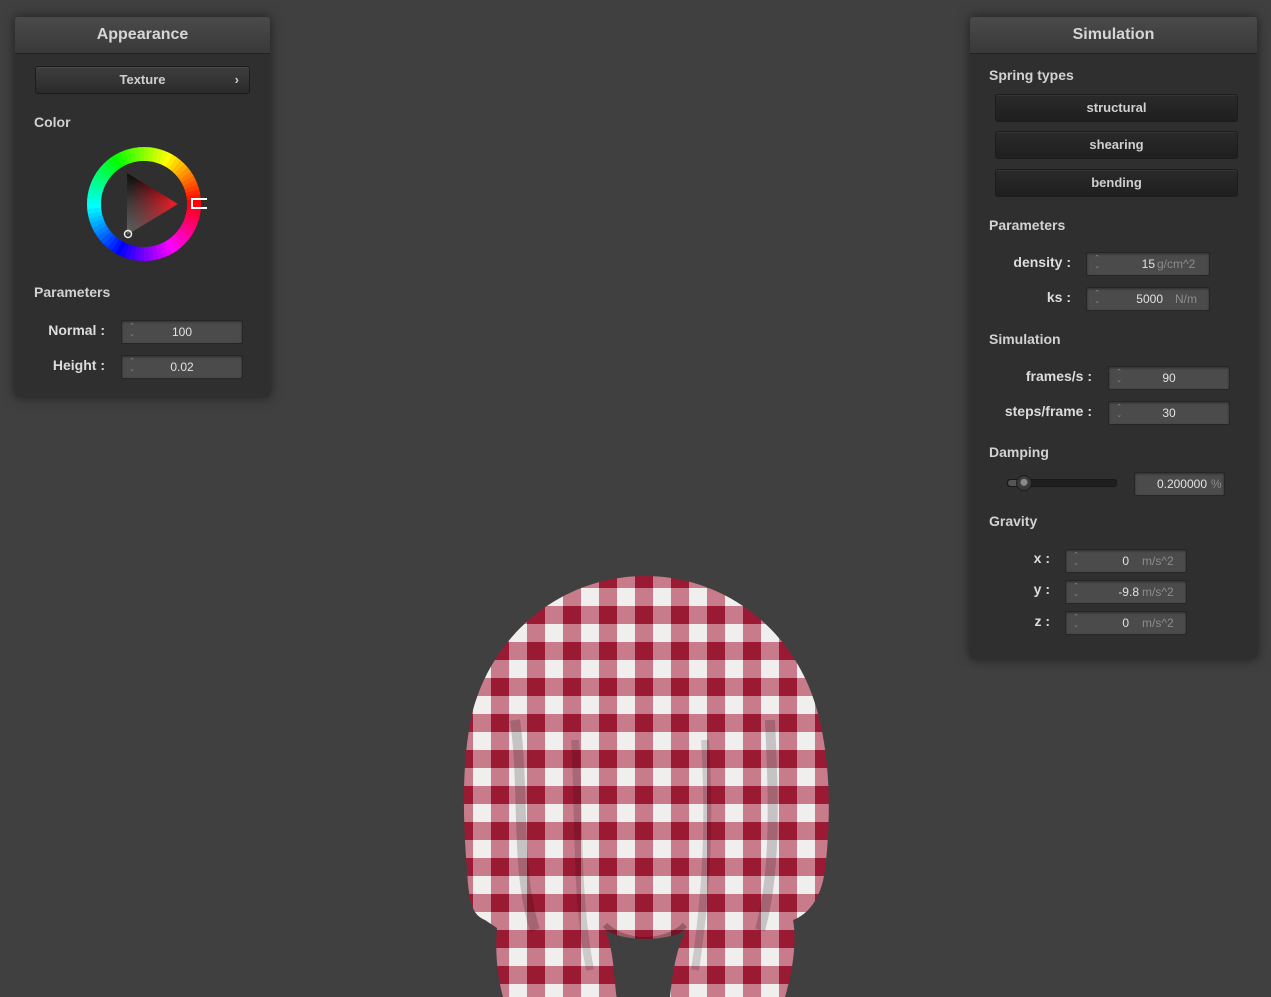 This screenshot has width=1271, height=997. What do you see at coordinates (1126, 623) in the screenshot?
I see `gravity-z-input: ⌃ ⌄ 0 m/s^2` at bounding box center [1126, 623].